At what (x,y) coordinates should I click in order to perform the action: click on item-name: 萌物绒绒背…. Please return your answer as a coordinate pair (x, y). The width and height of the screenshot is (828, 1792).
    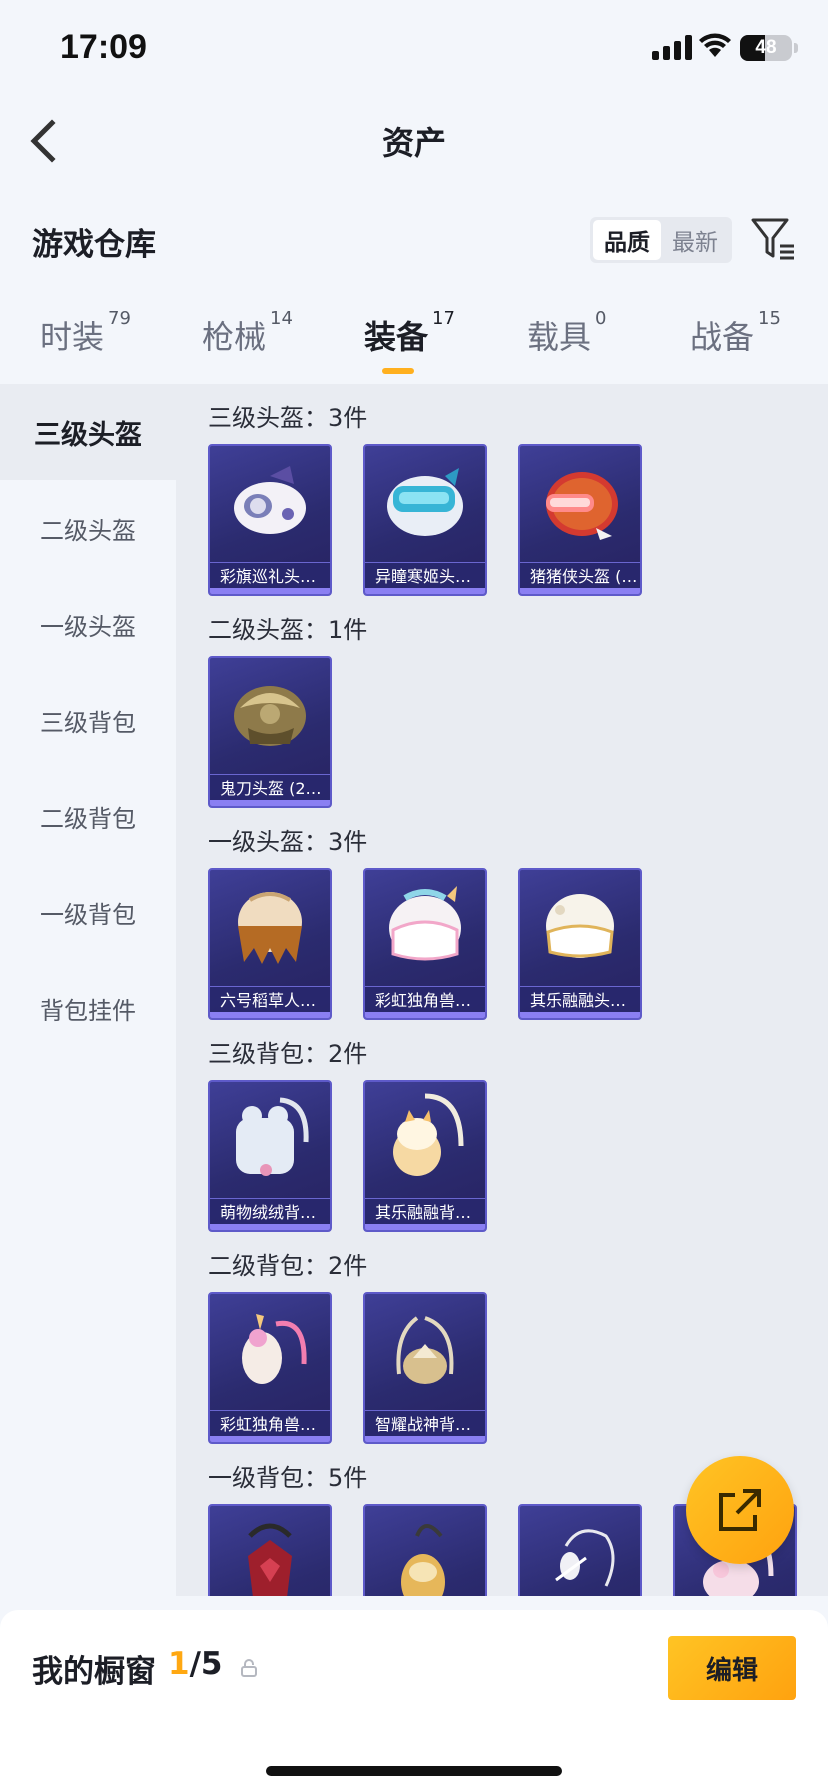
    Looking at the image, I should click on (270, 1212).